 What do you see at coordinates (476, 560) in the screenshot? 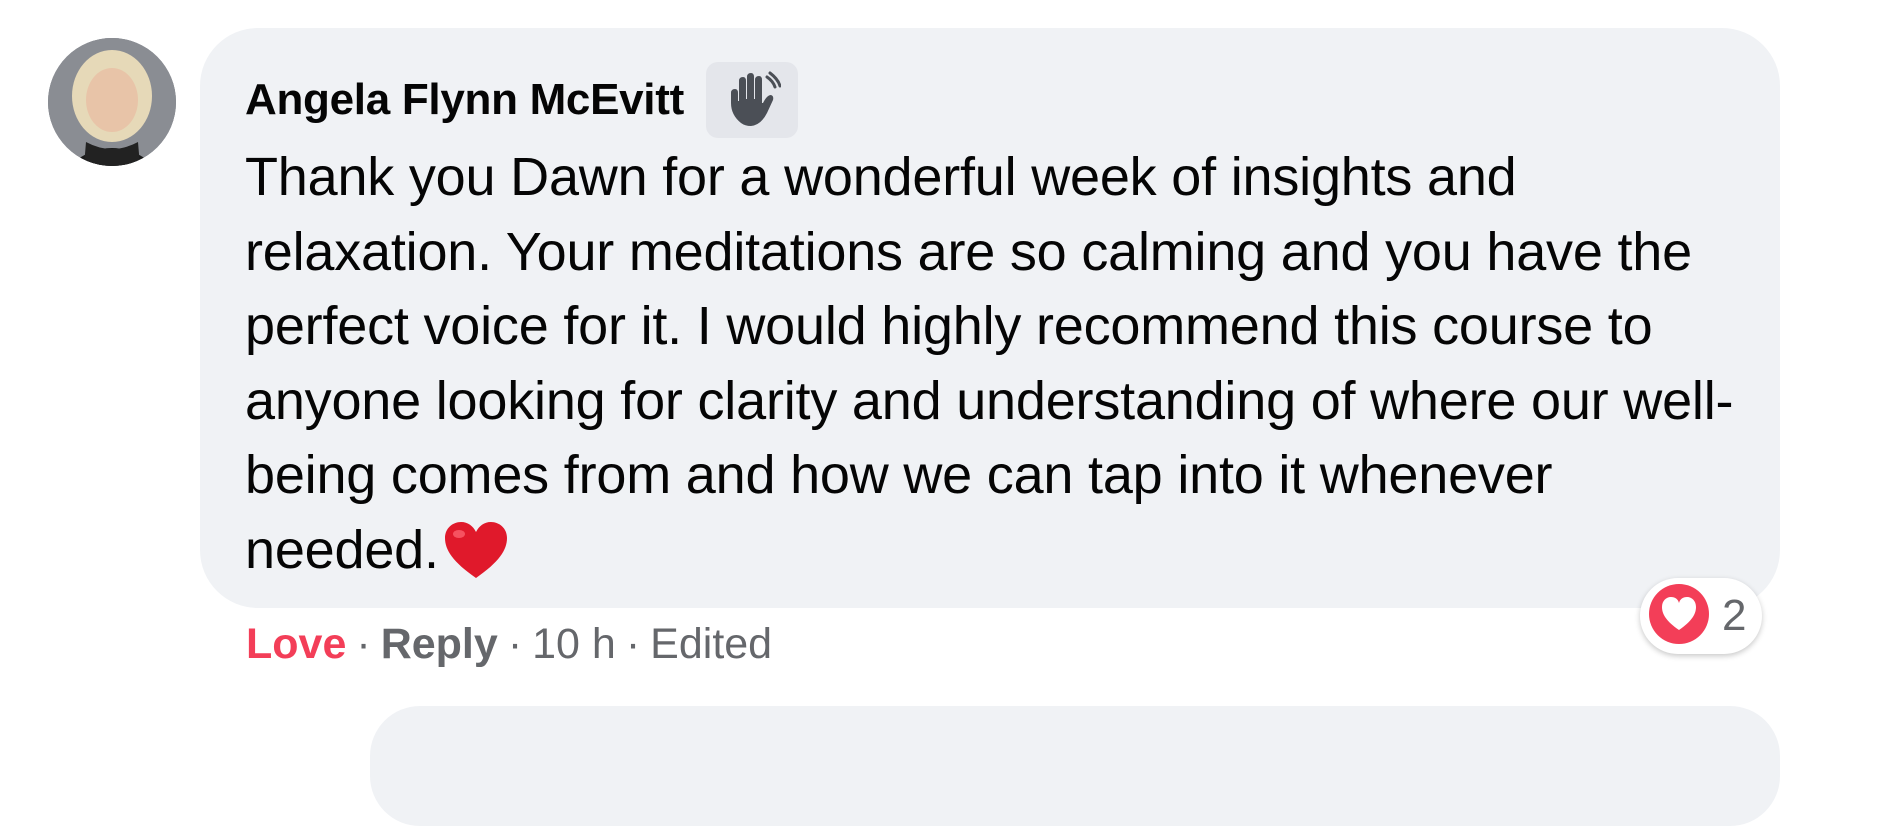
I see `red-heart-icon` at bounding box center [476, 560].